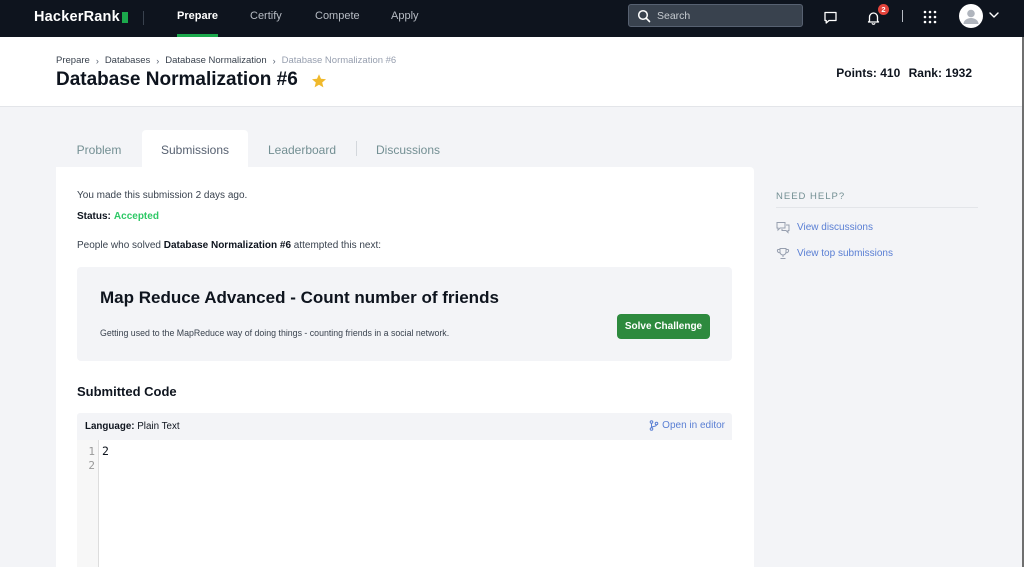  Describe the element at coordinates (663, 326) in the screenshot. I see `solve-challenge-button: Solve Challenge` at that location.